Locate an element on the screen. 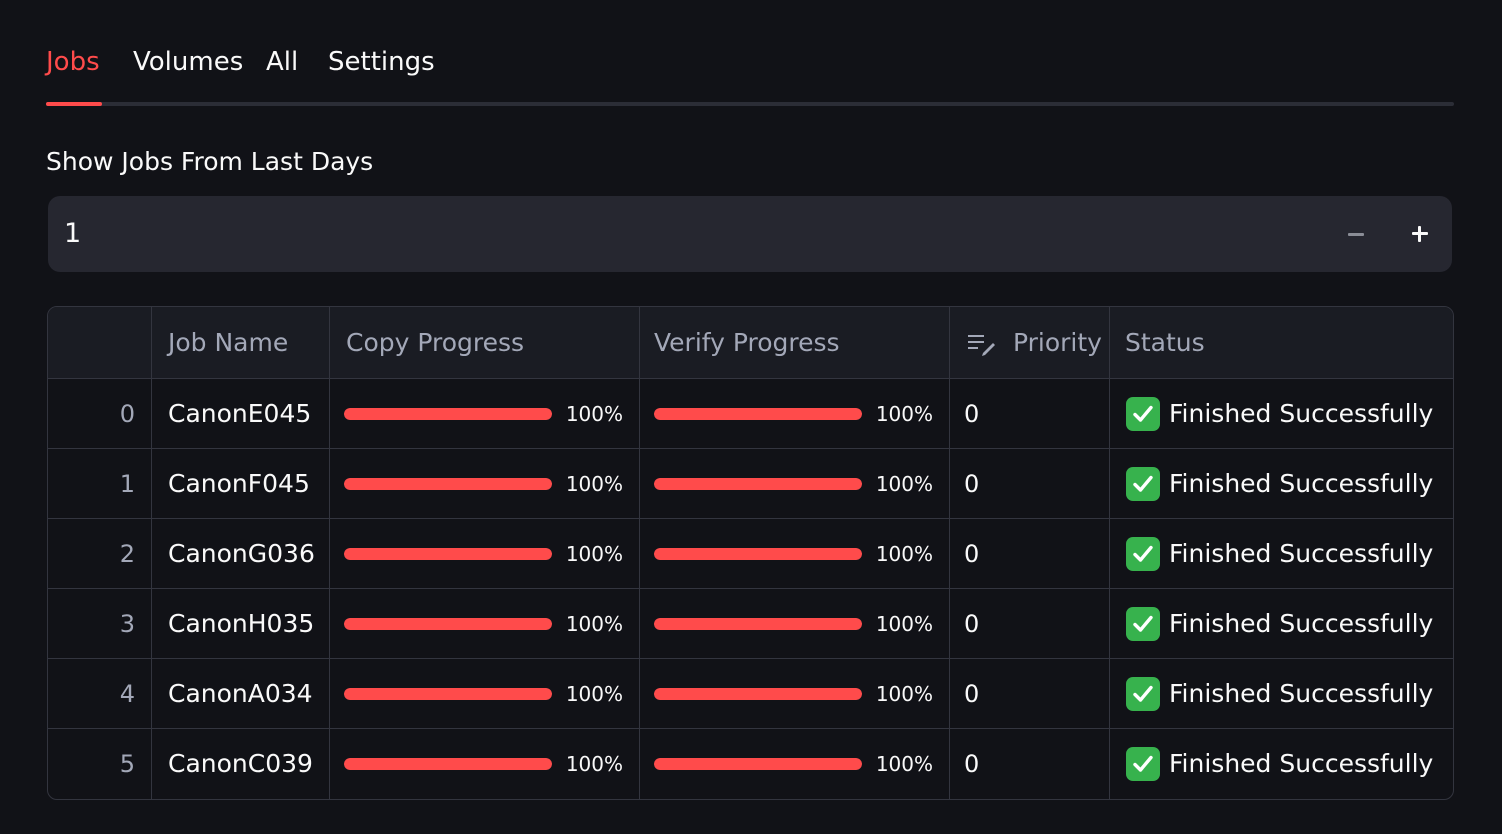 The width and height of the screenshot is (1502, 834). header-status: Status is located at coordinates (1281, 342).